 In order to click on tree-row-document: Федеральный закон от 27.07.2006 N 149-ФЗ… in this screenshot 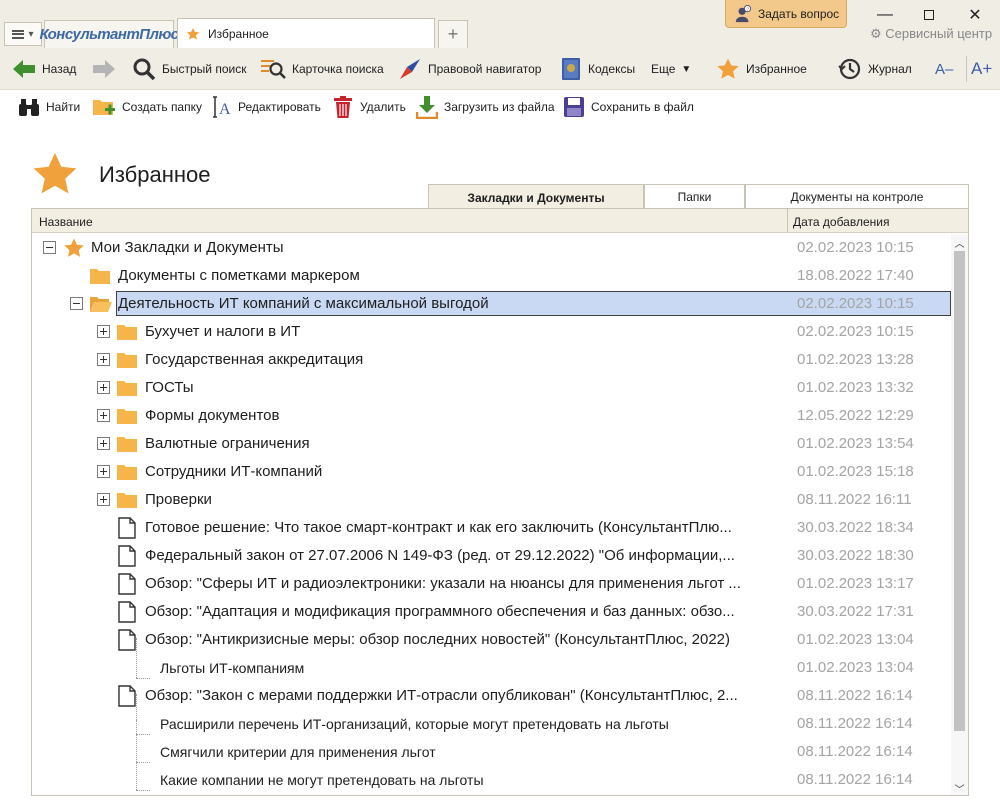, I will do `click(492, 556)`.